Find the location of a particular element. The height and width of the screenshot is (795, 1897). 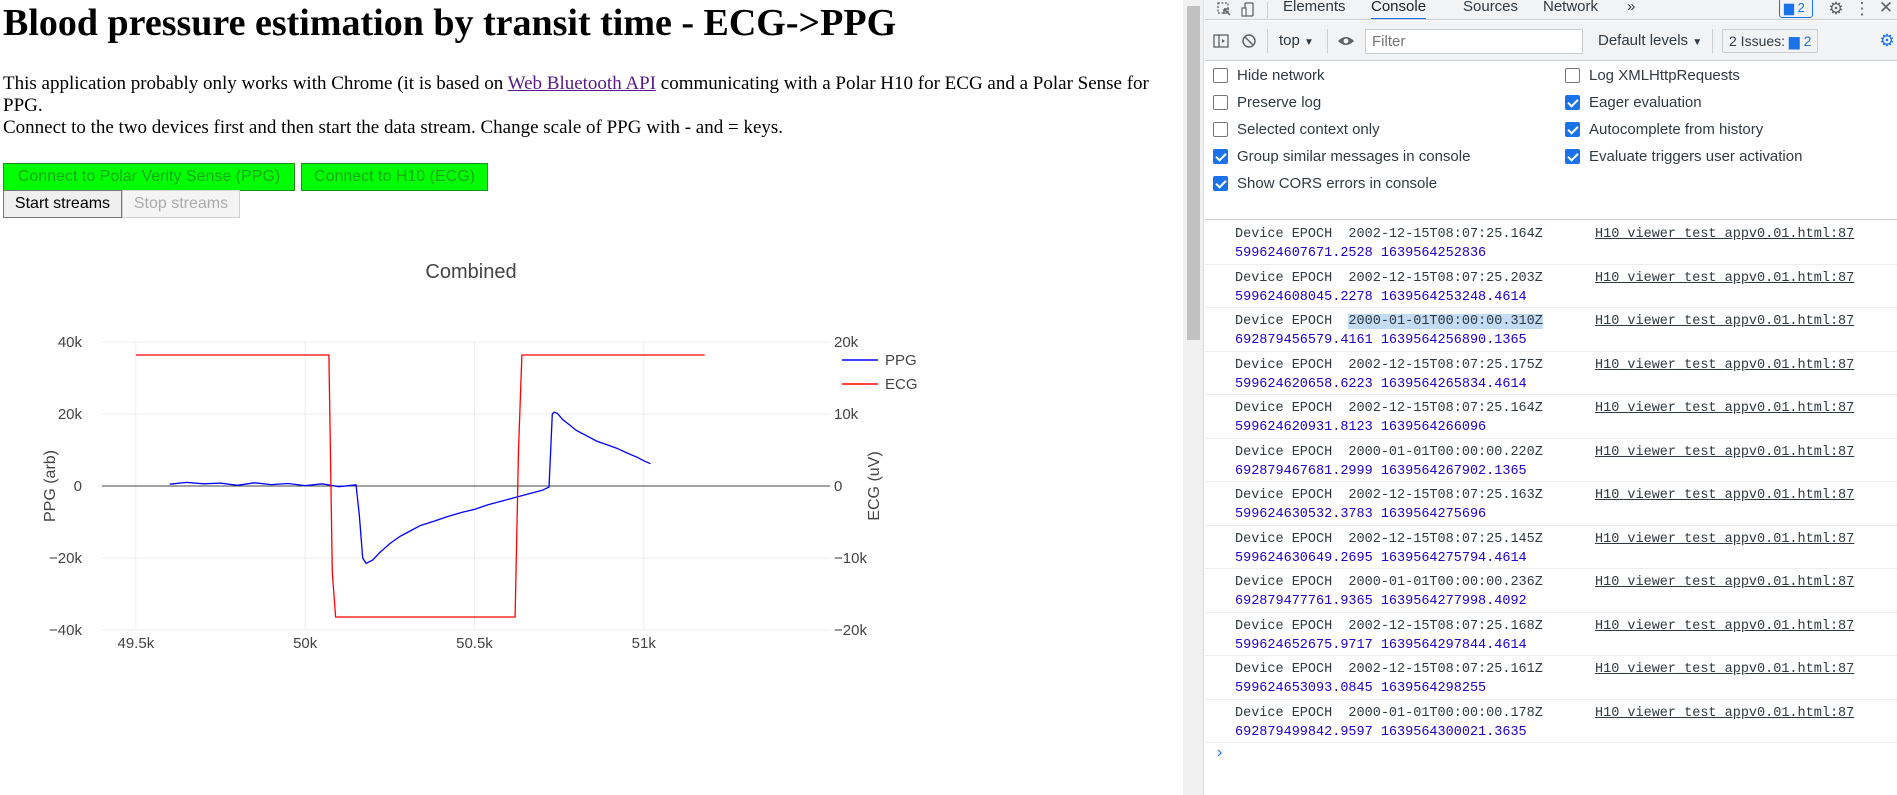

tab-console: Console is located at coordinates (1399, 9).